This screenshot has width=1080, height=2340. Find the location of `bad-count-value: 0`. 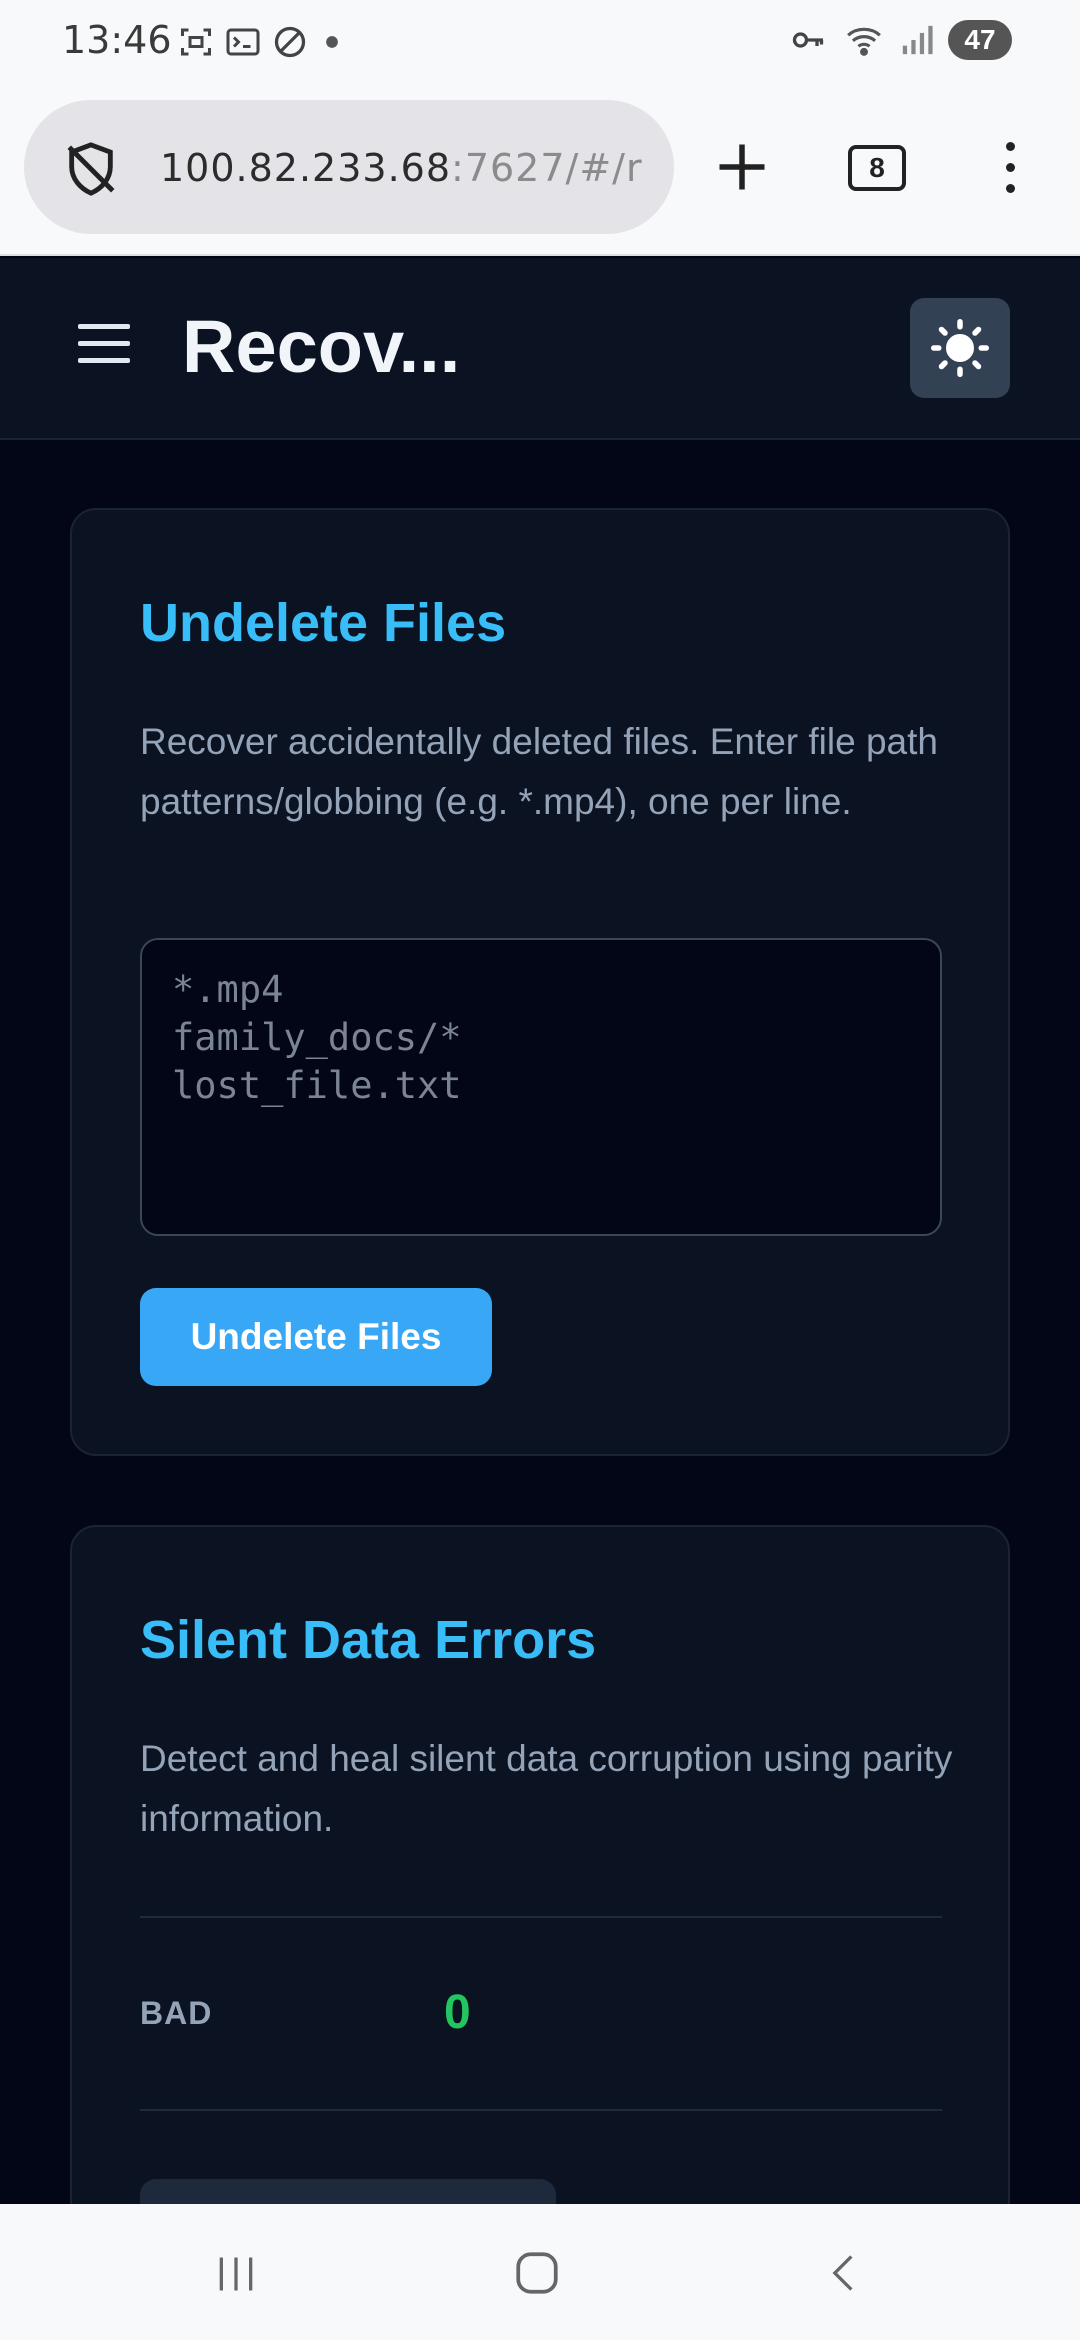

bad-count-value: 0 is located at coordinates (457, 2012).